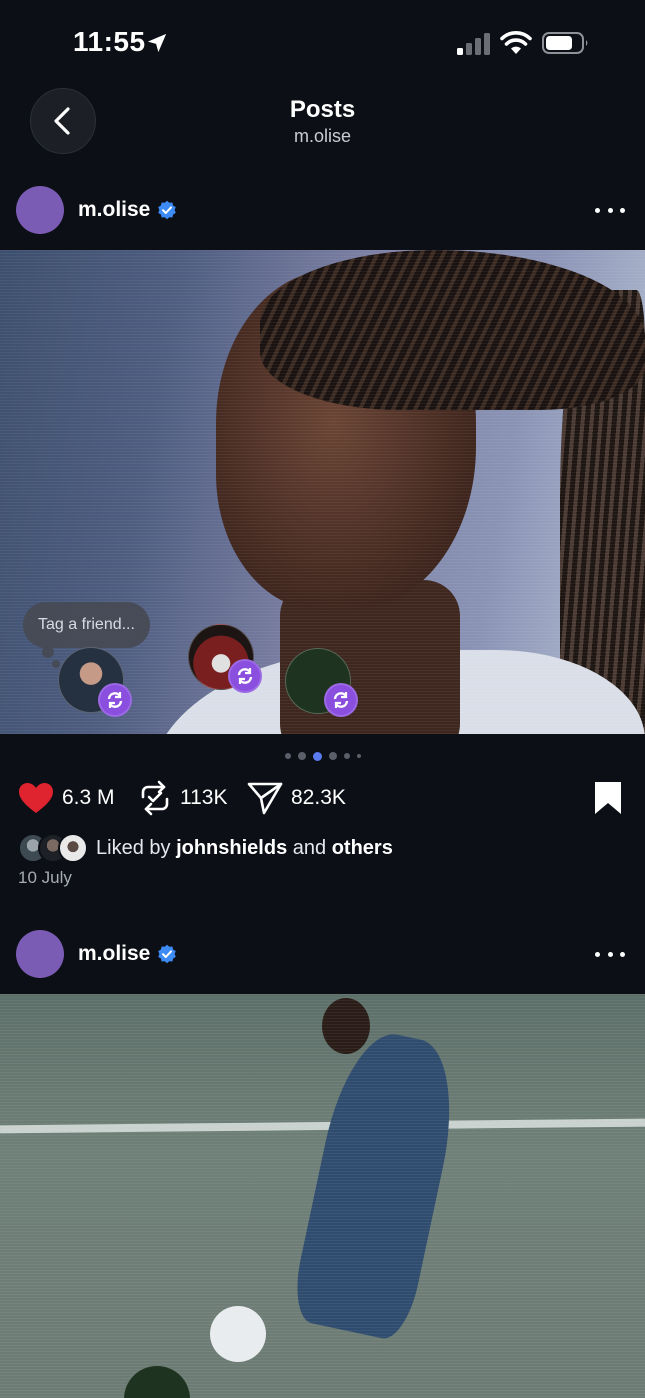 Image resolution: width=645 pixels, height=1398 pixels. I want to click on page-subtitle: m.olise, so click(322, 136).